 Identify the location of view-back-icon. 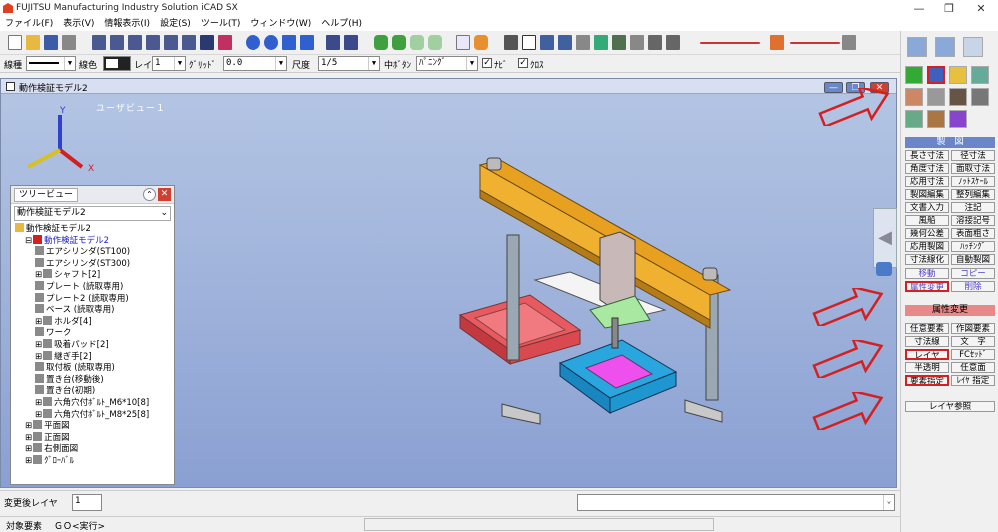
(153, 42).